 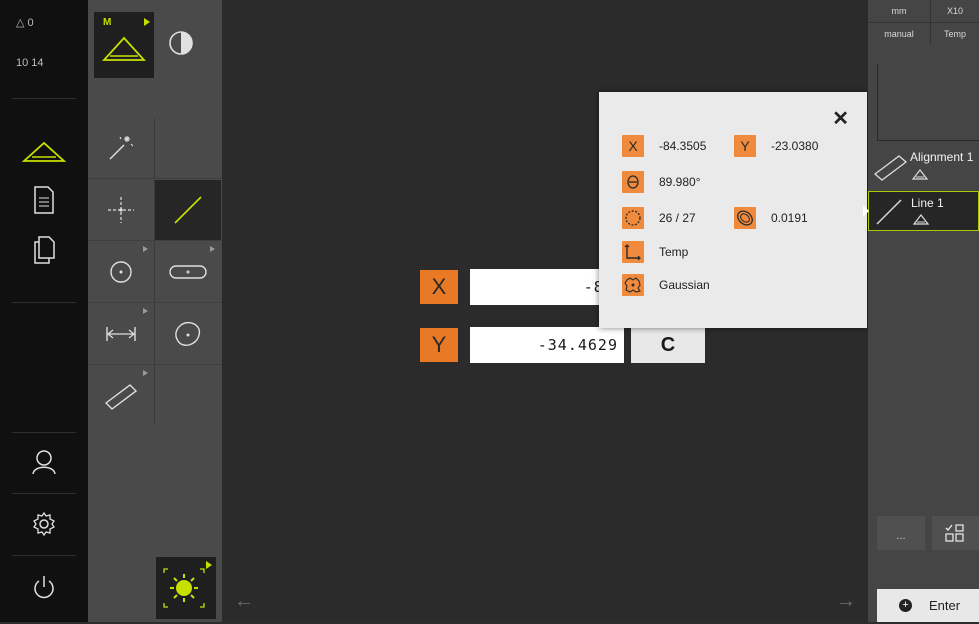 I want to click on slot-icon, so click(x=188, y=272).